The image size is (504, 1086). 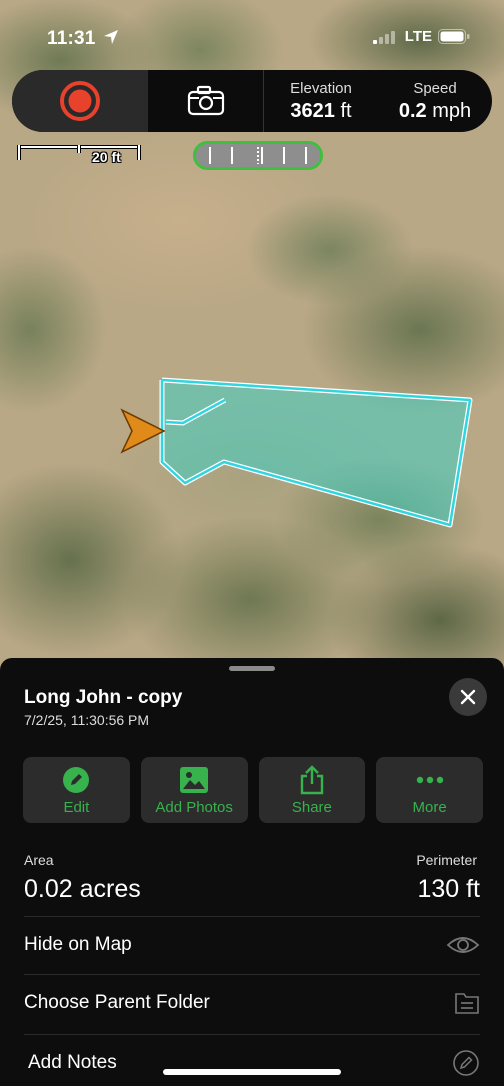 What do you see at coordinates (321, 88) in the screenshot?
I see `elevation-label: Elevation` at bounding box center [321, 88].